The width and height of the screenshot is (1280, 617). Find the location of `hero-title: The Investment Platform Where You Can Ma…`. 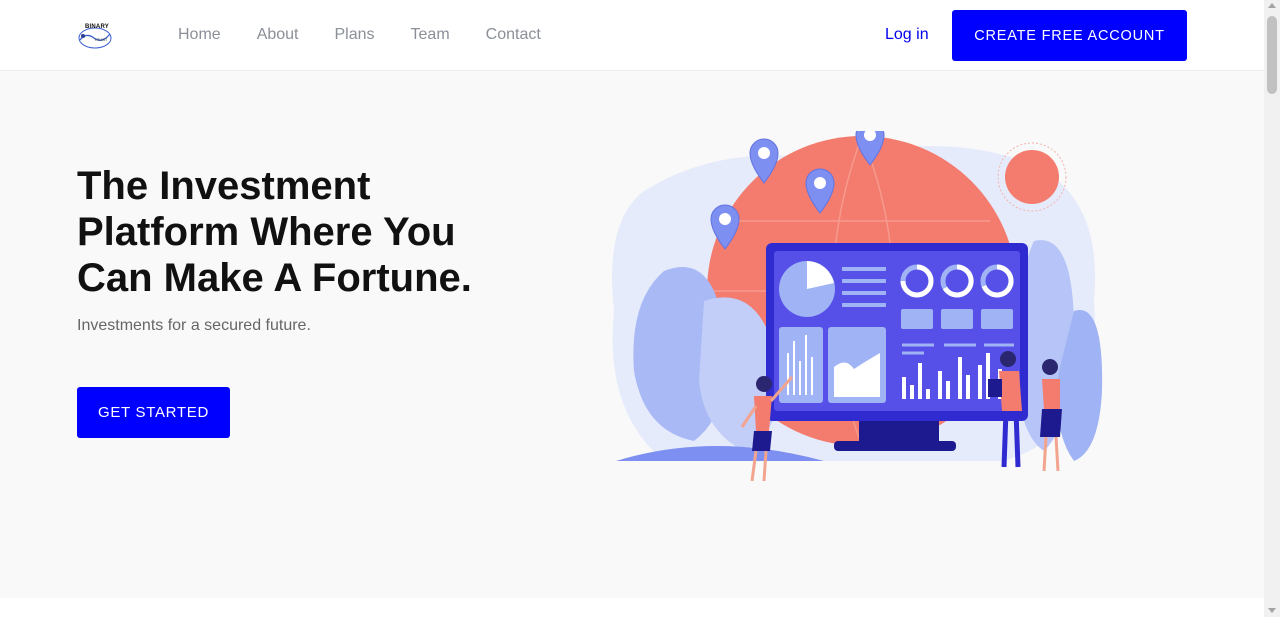

hero-title: The Investment Platform Where You Can Ma… is located at coordinates (274, 232).